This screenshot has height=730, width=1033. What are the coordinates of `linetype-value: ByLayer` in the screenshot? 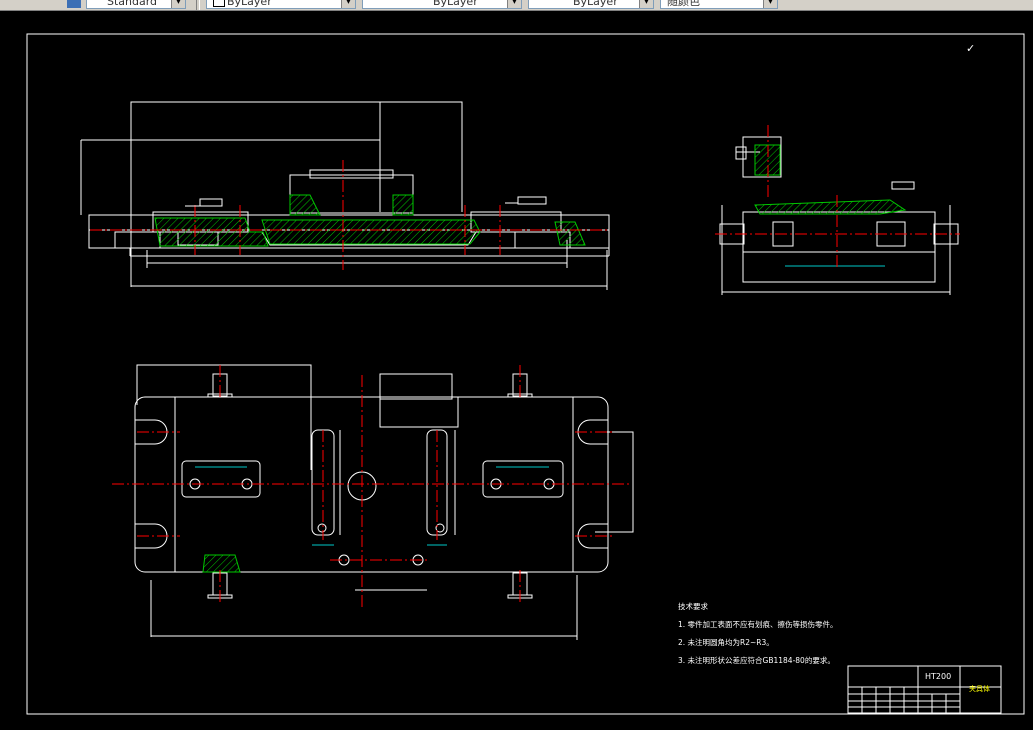 It's located at (455, 4).